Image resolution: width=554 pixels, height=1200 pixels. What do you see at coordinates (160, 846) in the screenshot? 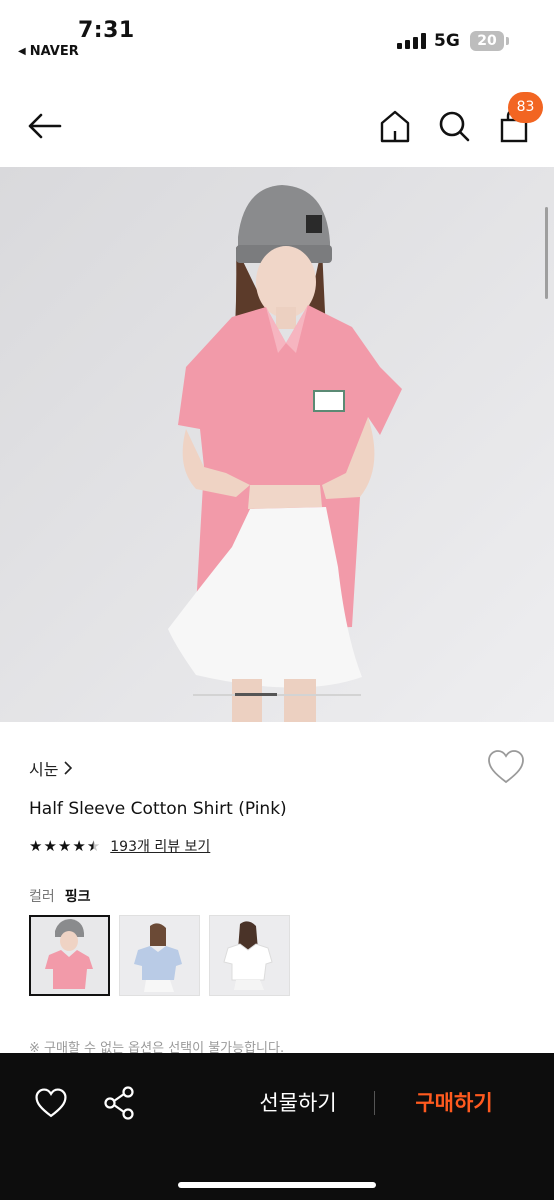
I see `review-link: 193개 리뷰 보기` at bounding box center [160, 846].